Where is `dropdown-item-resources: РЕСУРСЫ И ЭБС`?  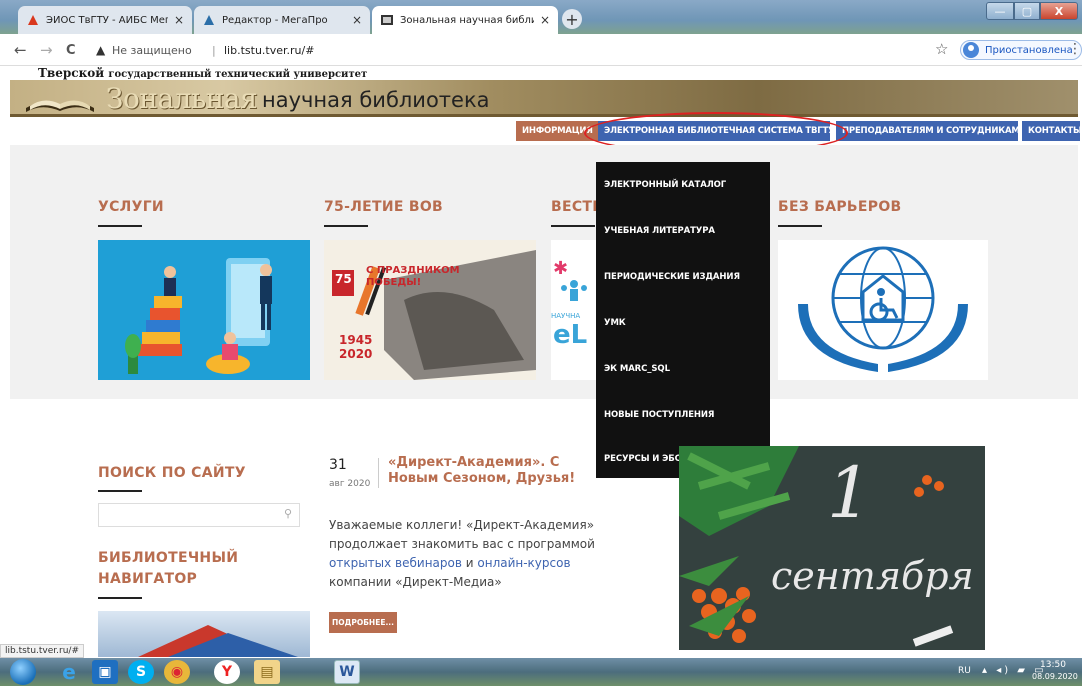 dropdown-item-resources: РЕСУРСЫ И ЭБС is located at coordinates (642, 459).